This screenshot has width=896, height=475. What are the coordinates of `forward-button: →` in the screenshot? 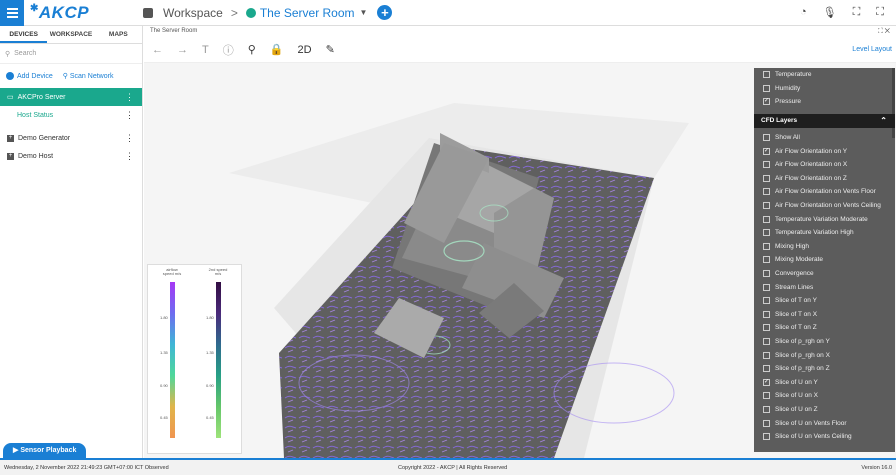 It's located at (182, 50).